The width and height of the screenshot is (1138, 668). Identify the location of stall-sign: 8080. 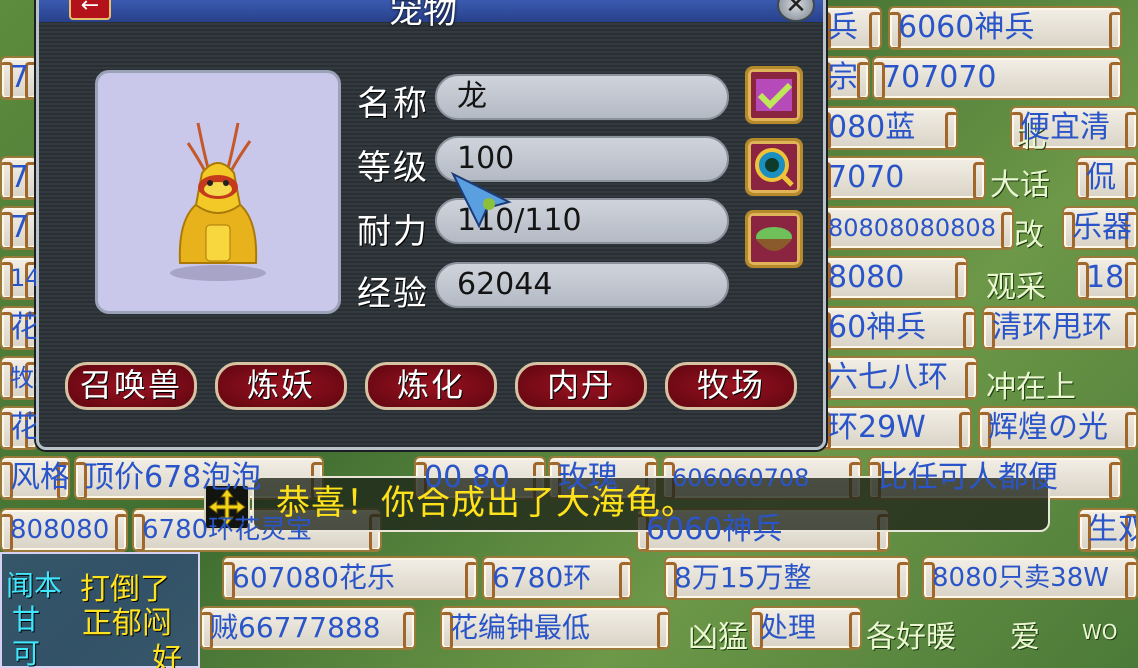
(893, 278).